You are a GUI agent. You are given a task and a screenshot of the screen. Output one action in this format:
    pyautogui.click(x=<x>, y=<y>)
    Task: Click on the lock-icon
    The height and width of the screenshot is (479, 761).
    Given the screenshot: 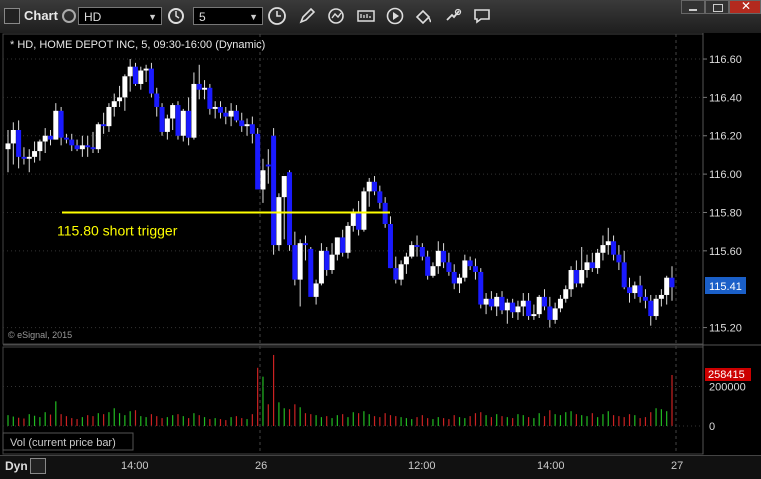 What is the action you would take?
    pyautogui.click(x=38, y=466)
    